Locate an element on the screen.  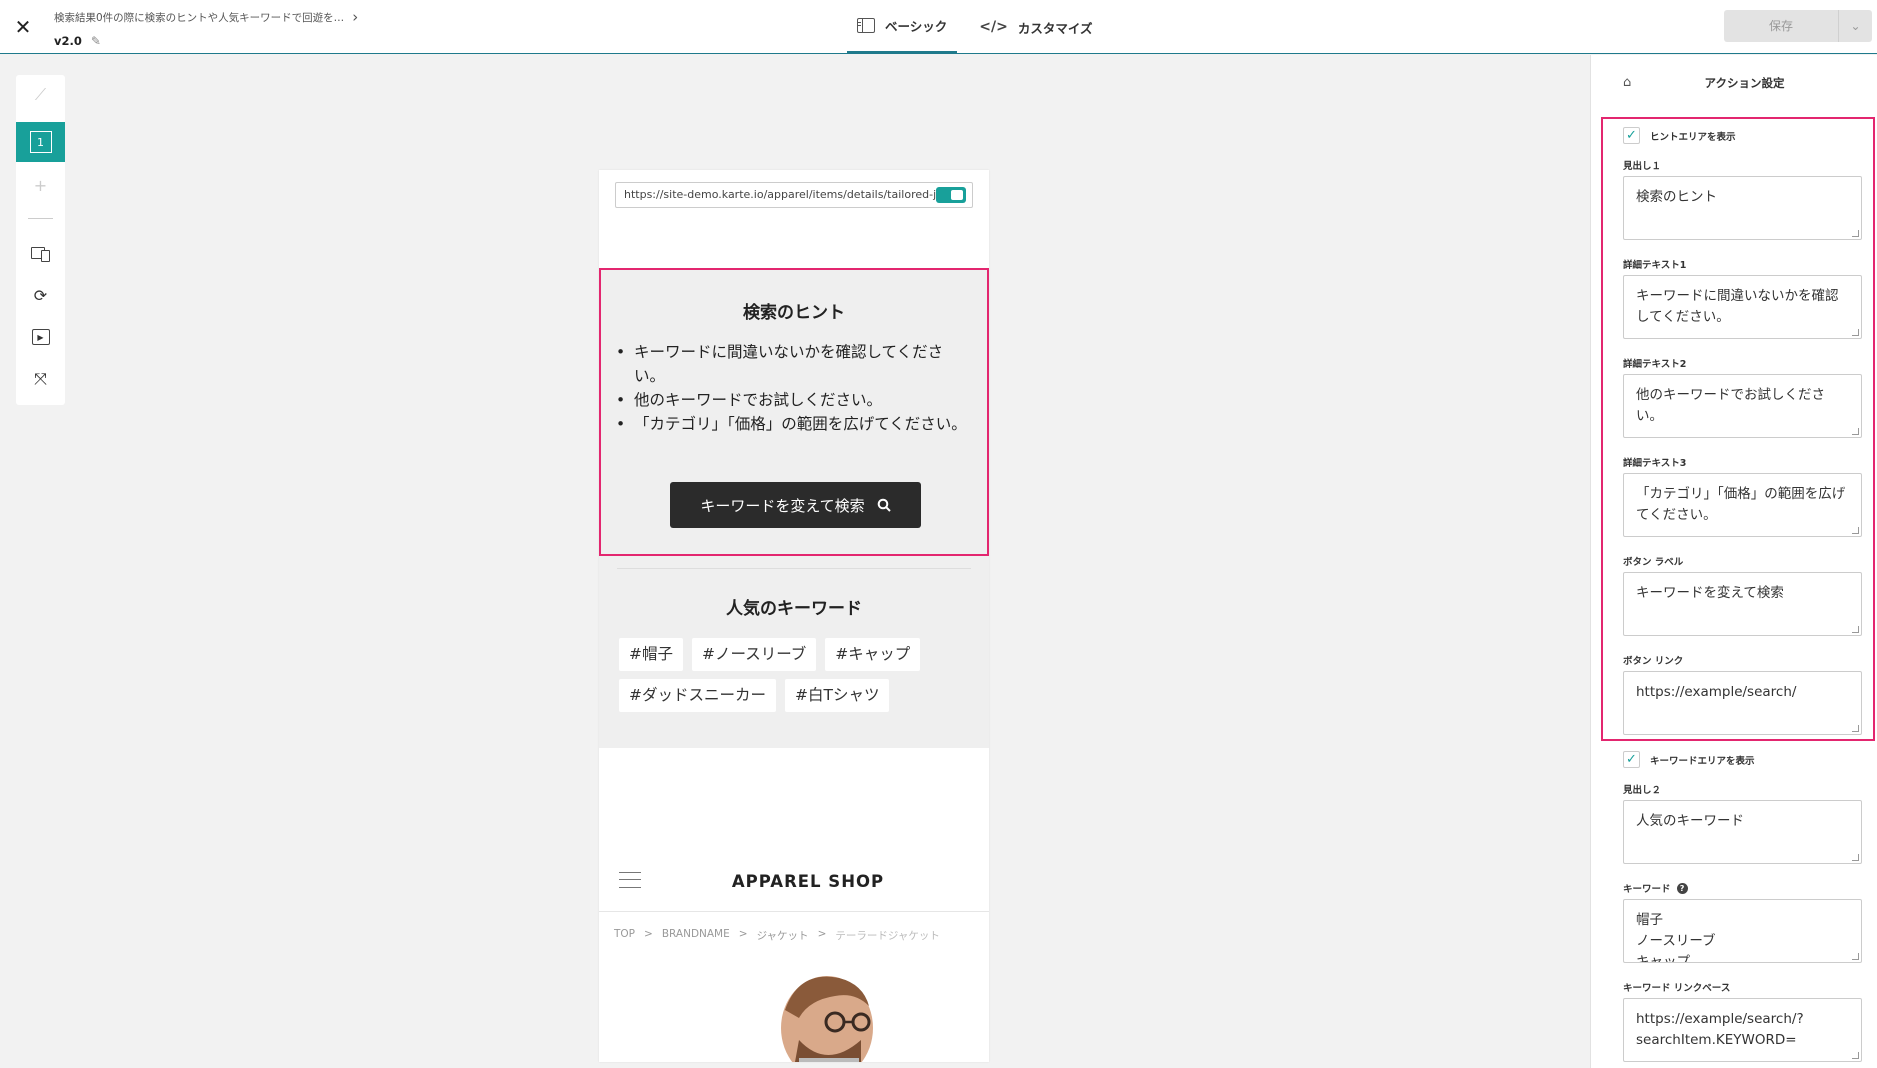
shop-logo: APPAREL SHOP is located at coordinates (794, 881).